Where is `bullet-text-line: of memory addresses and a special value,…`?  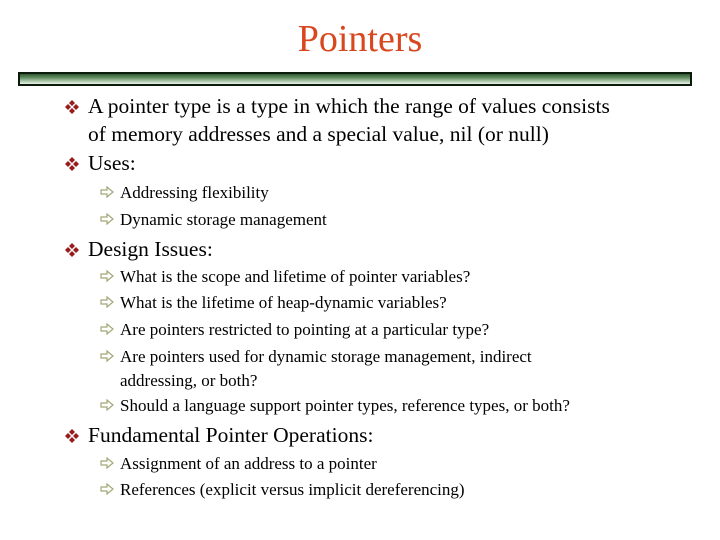
bullet-text-line: of memory addresses and a special value,… is located at coordinates (318, 134).